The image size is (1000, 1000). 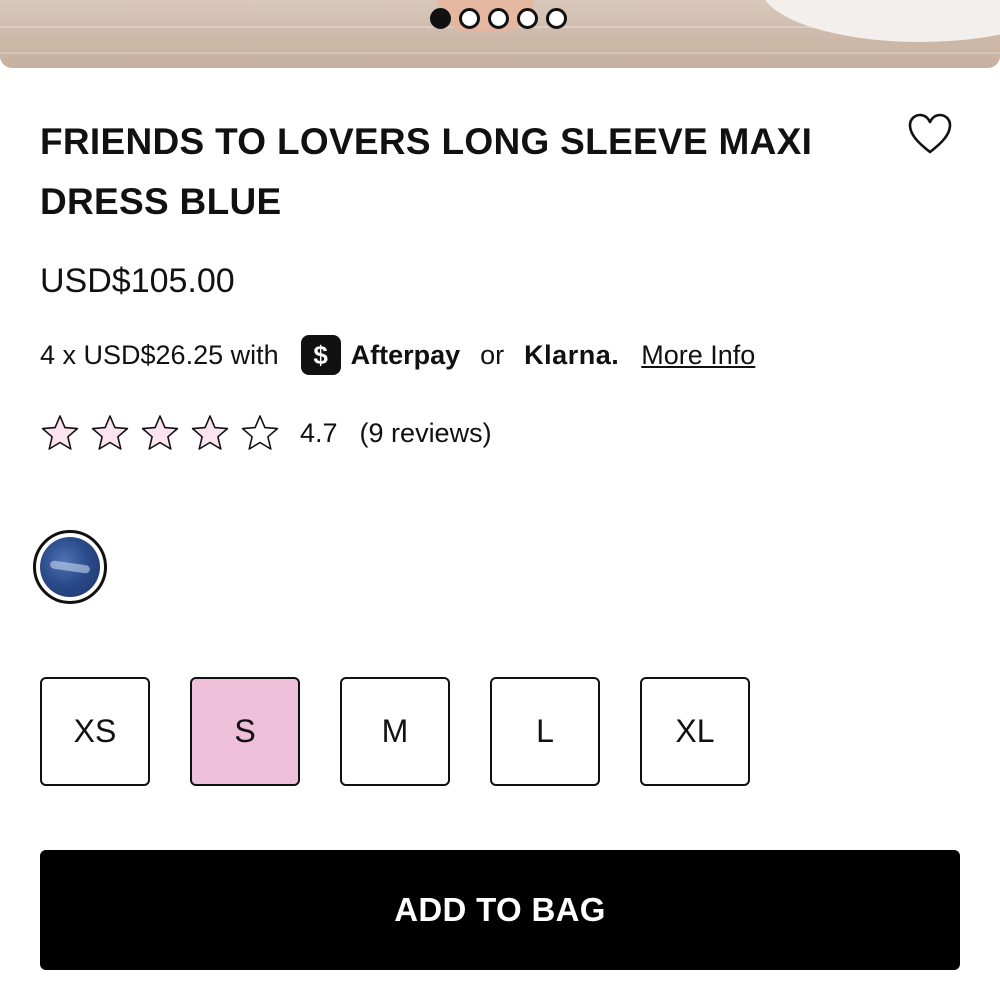 I want to click on size-option-xl: XL, so click(x=695, y=731).